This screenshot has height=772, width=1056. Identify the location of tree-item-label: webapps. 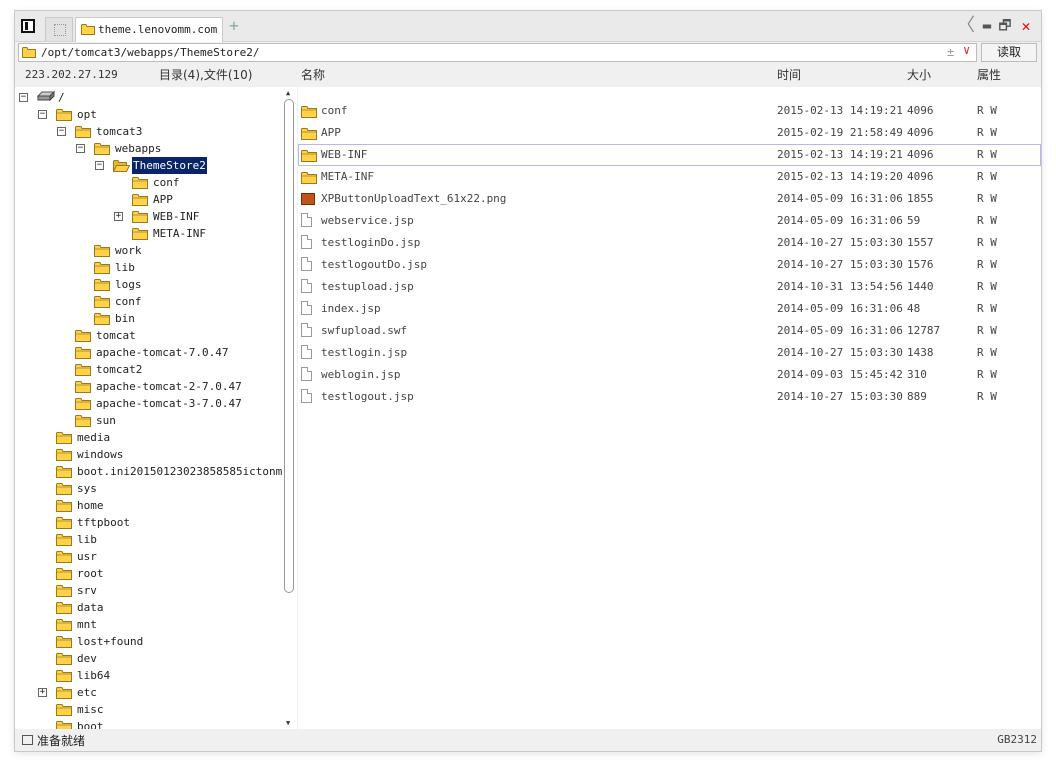
(138, 148).